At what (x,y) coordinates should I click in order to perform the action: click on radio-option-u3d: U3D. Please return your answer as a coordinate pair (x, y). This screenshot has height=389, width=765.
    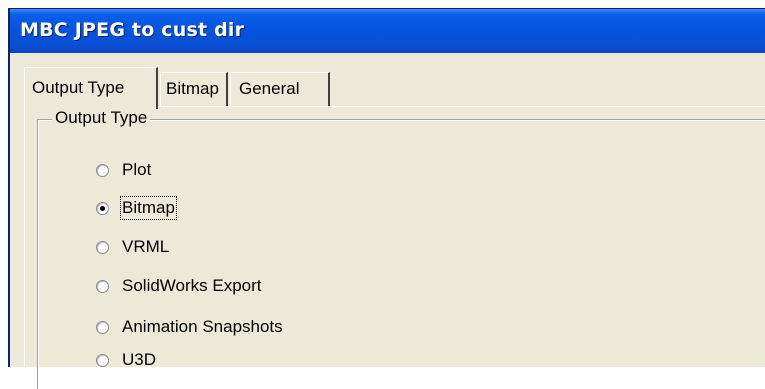
    Looking at the image, I should click on (126, 360).